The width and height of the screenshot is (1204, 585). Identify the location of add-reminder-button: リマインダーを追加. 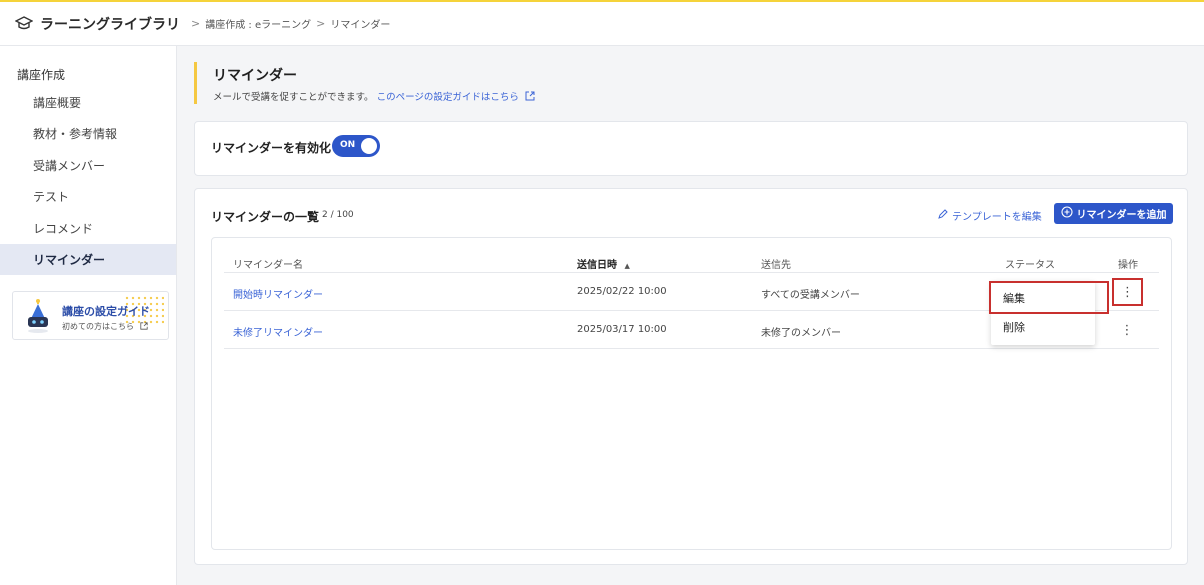
(1113, 213).